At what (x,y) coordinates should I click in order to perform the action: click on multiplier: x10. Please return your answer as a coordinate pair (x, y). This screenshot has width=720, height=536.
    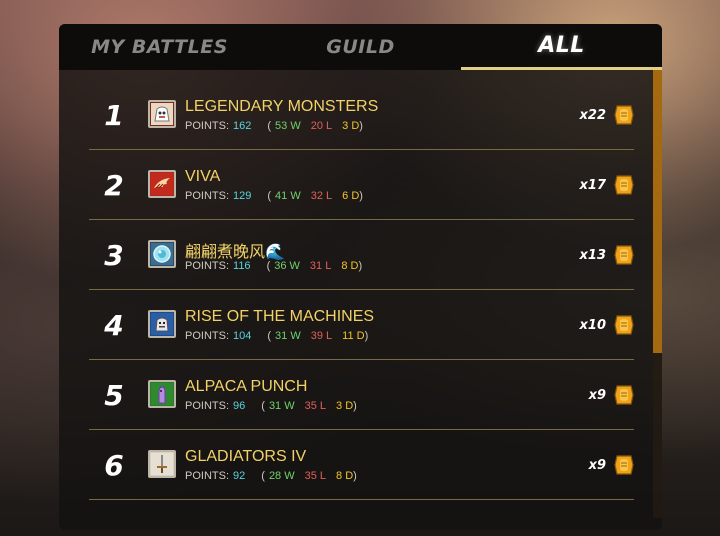
    Looking at the image, I should click on (592, 325).